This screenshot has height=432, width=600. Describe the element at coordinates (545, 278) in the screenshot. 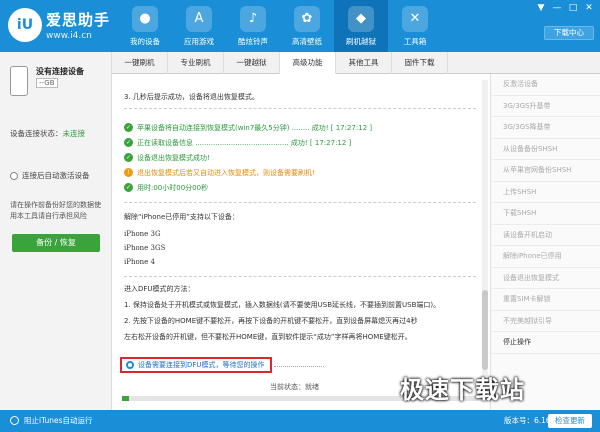

I see `func-exit-recovery: 设备退出恢复模式` at that location.